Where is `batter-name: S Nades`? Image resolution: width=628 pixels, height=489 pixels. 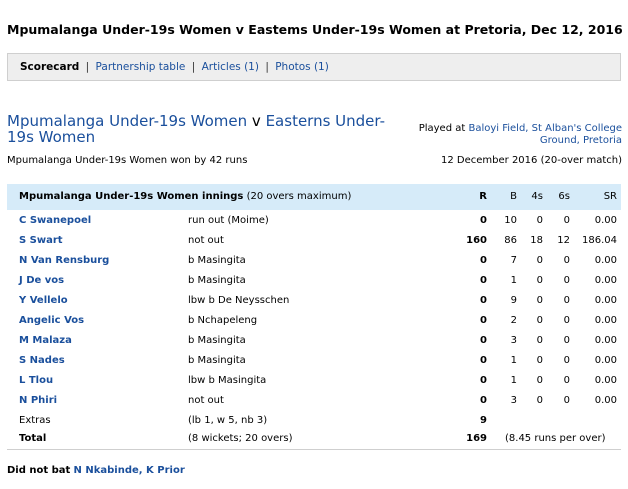 batter-name: S Nades is located at coordinates (42, 361).